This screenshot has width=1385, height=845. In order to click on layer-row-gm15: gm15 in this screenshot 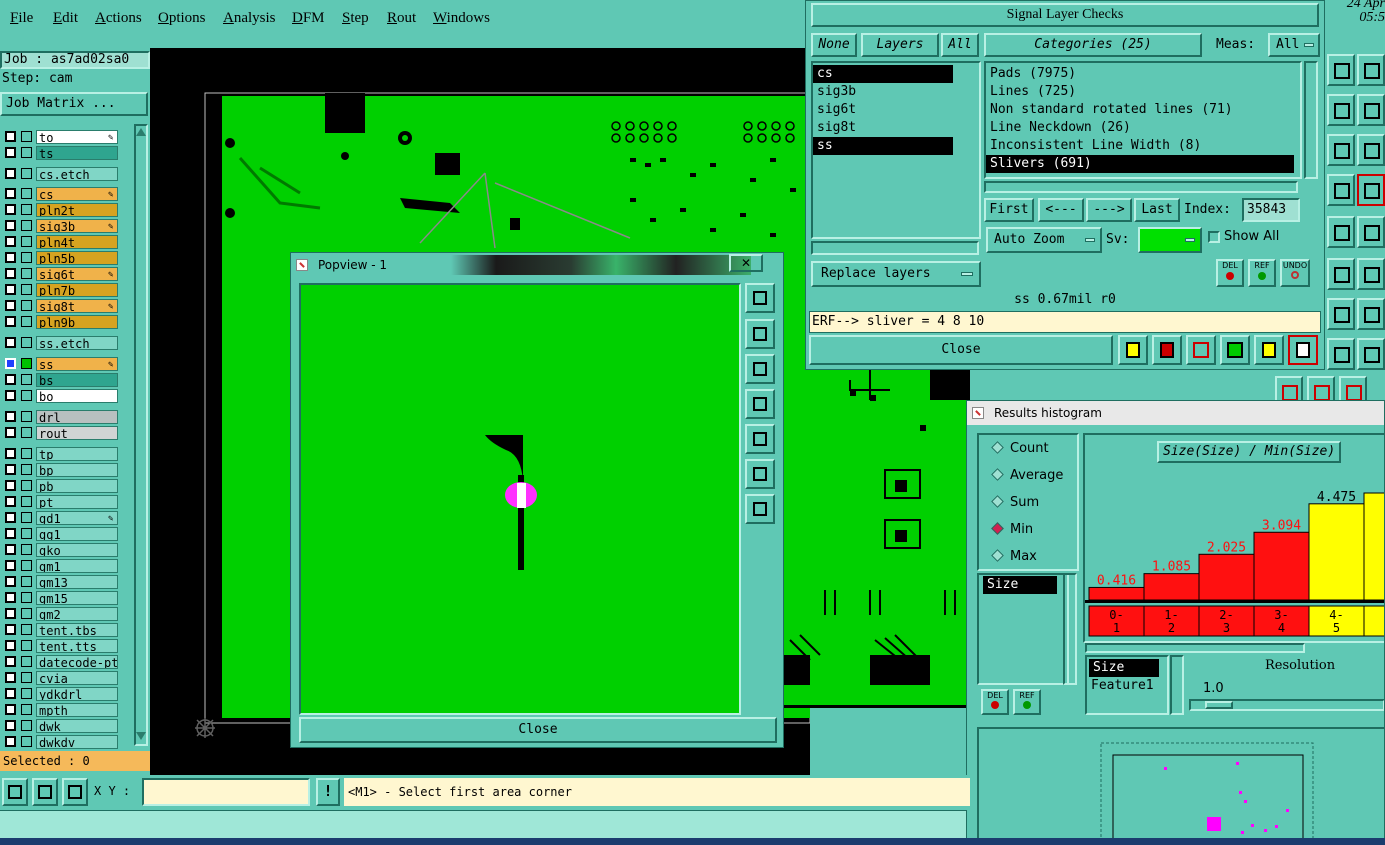, I will do `click(67, 598)`.